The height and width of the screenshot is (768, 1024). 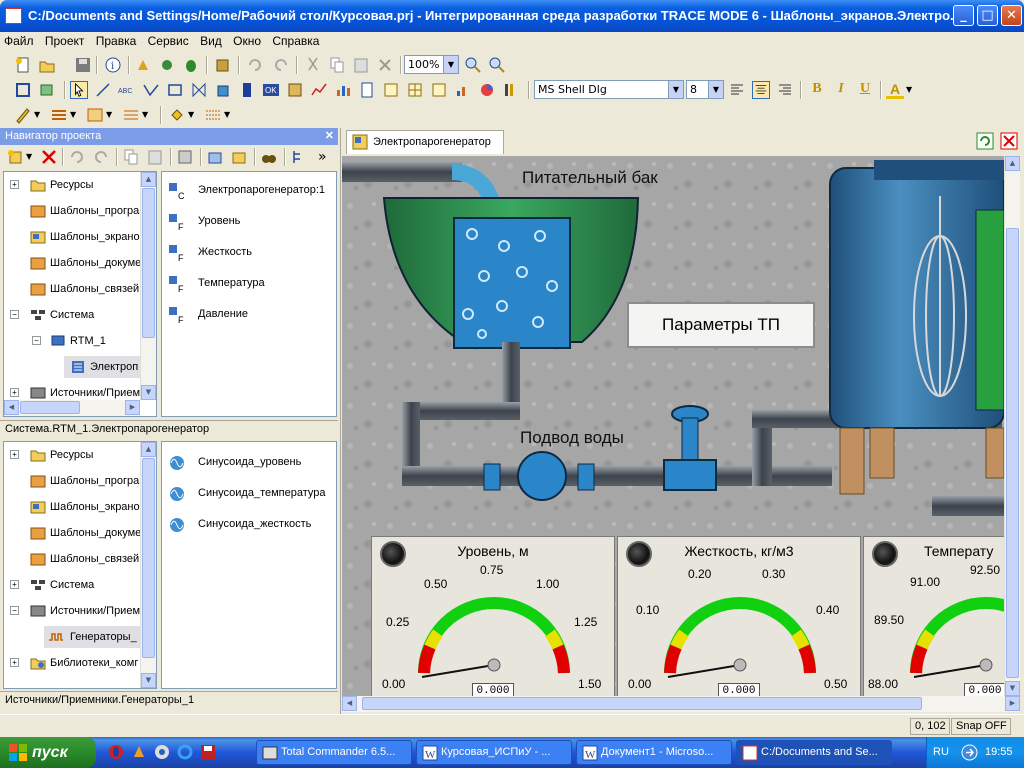 I want to click on bowtie-tool-icon, so click(x=199, y=90).